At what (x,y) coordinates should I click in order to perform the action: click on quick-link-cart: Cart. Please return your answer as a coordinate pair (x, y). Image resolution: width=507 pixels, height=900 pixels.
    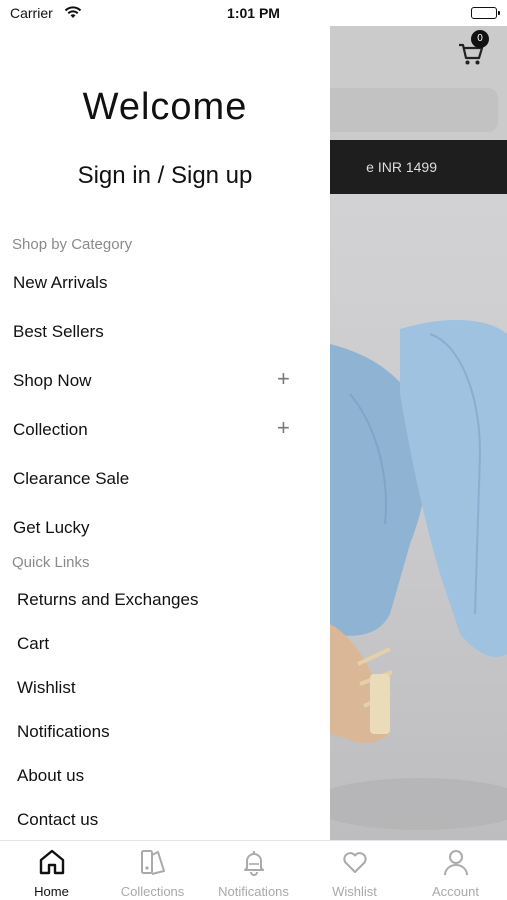
    Looking at the image, I should click on (167, 648).